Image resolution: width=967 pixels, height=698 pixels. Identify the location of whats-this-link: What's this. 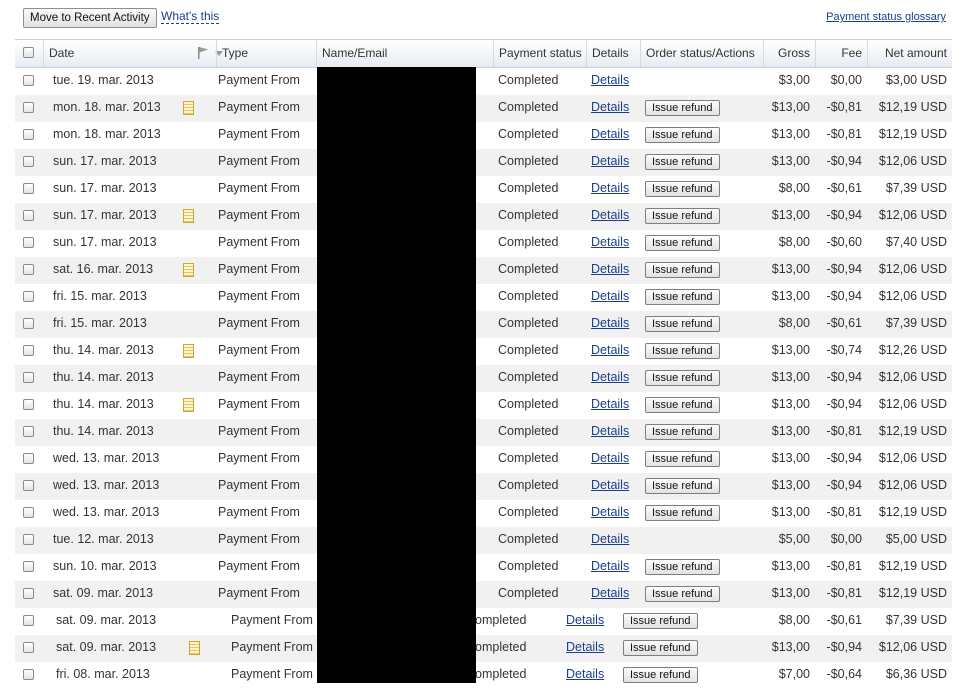
(190, 16).